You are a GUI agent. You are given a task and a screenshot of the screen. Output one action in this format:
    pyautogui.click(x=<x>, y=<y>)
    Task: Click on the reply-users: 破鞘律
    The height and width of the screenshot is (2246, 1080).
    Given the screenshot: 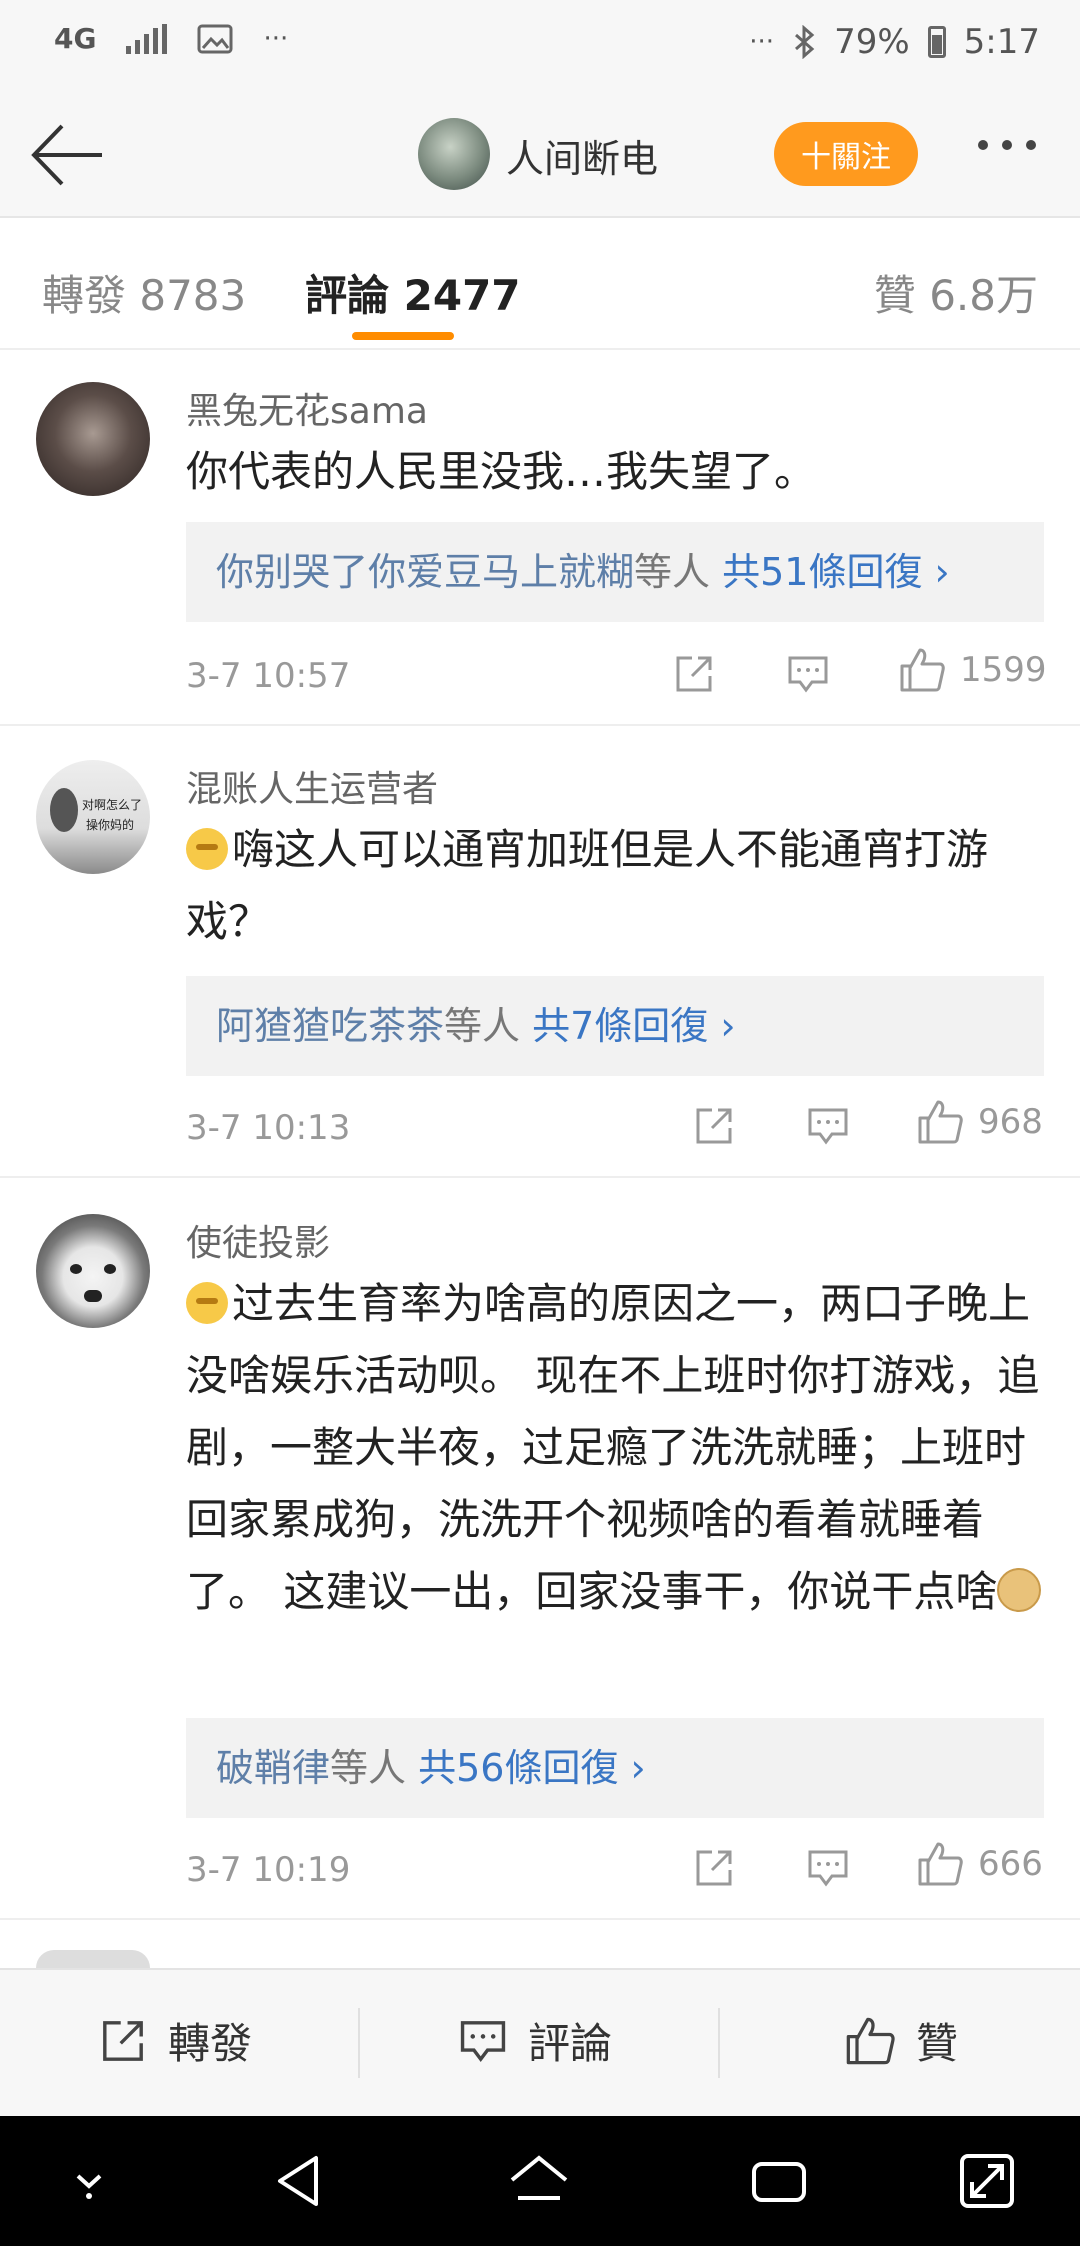 What is the action you would take?
    pyautogui.click(x=273, y=1768)
    